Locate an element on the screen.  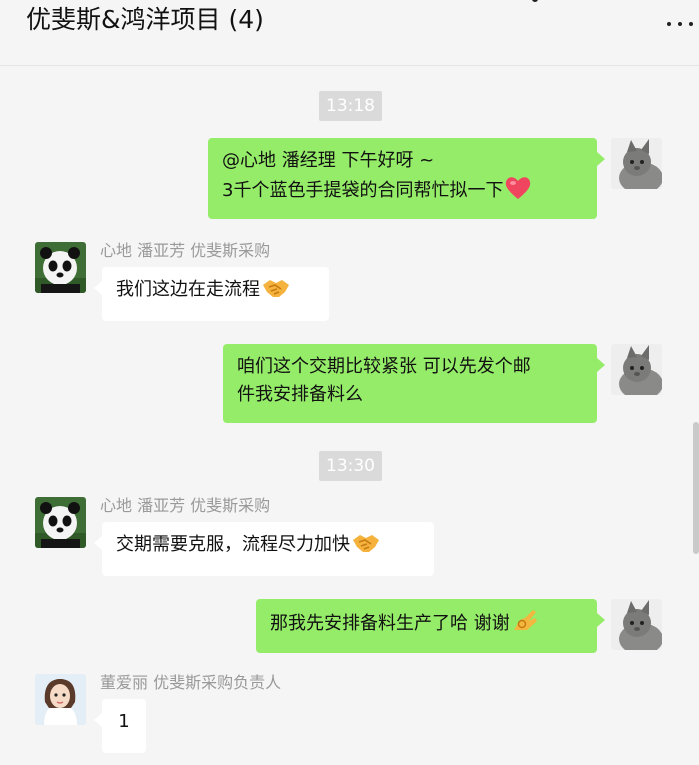
incoming-message: 交期需要克服，流程尽力加快 is located at coordinates (264, 549).